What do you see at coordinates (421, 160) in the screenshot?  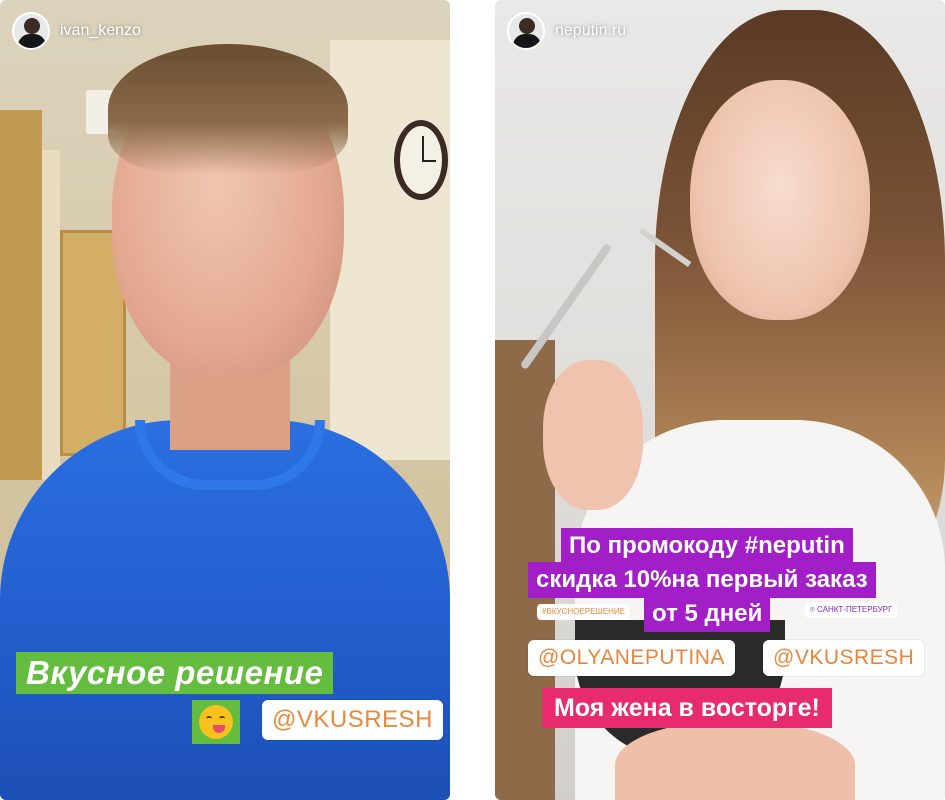 I see `wall-clock` at bounding box center [421, 160].